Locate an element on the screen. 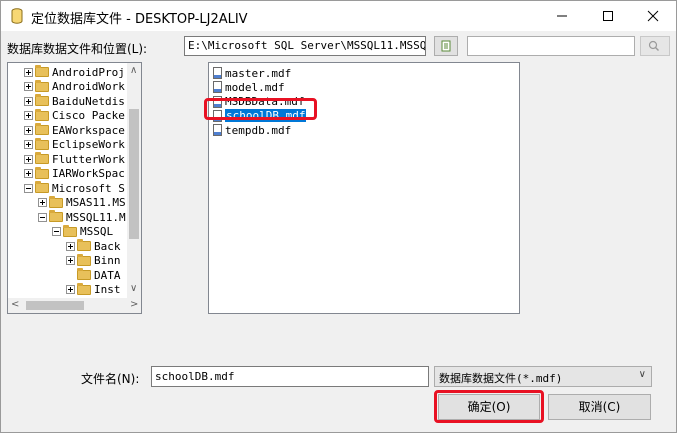 This screenshot has height=433, width=677. ok-annotation-box is located at coordinates (489, 406).